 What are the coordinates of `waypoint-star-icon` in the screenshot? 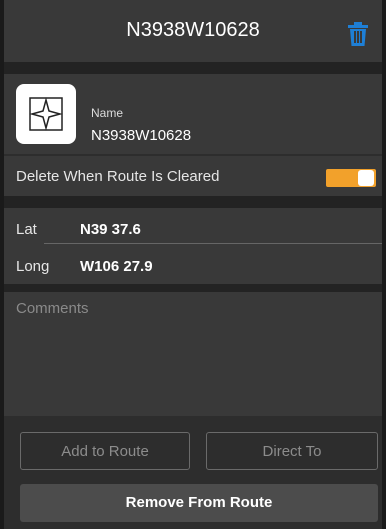 It's located at (46, 114).